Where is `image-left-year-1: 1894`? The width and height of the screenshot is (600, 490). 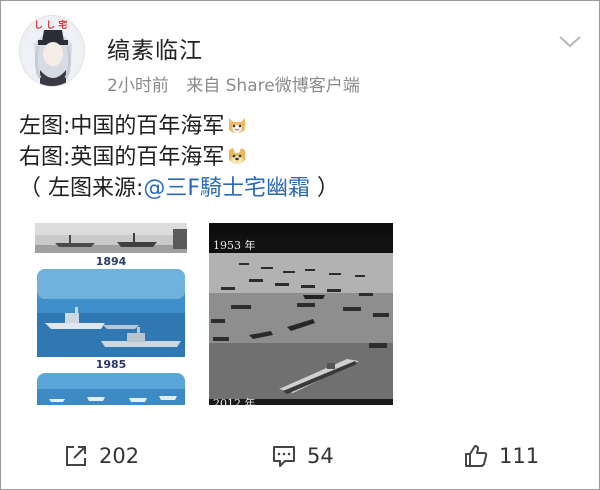
image-left-year-1: 1894 is located at coordinates (111, 261).